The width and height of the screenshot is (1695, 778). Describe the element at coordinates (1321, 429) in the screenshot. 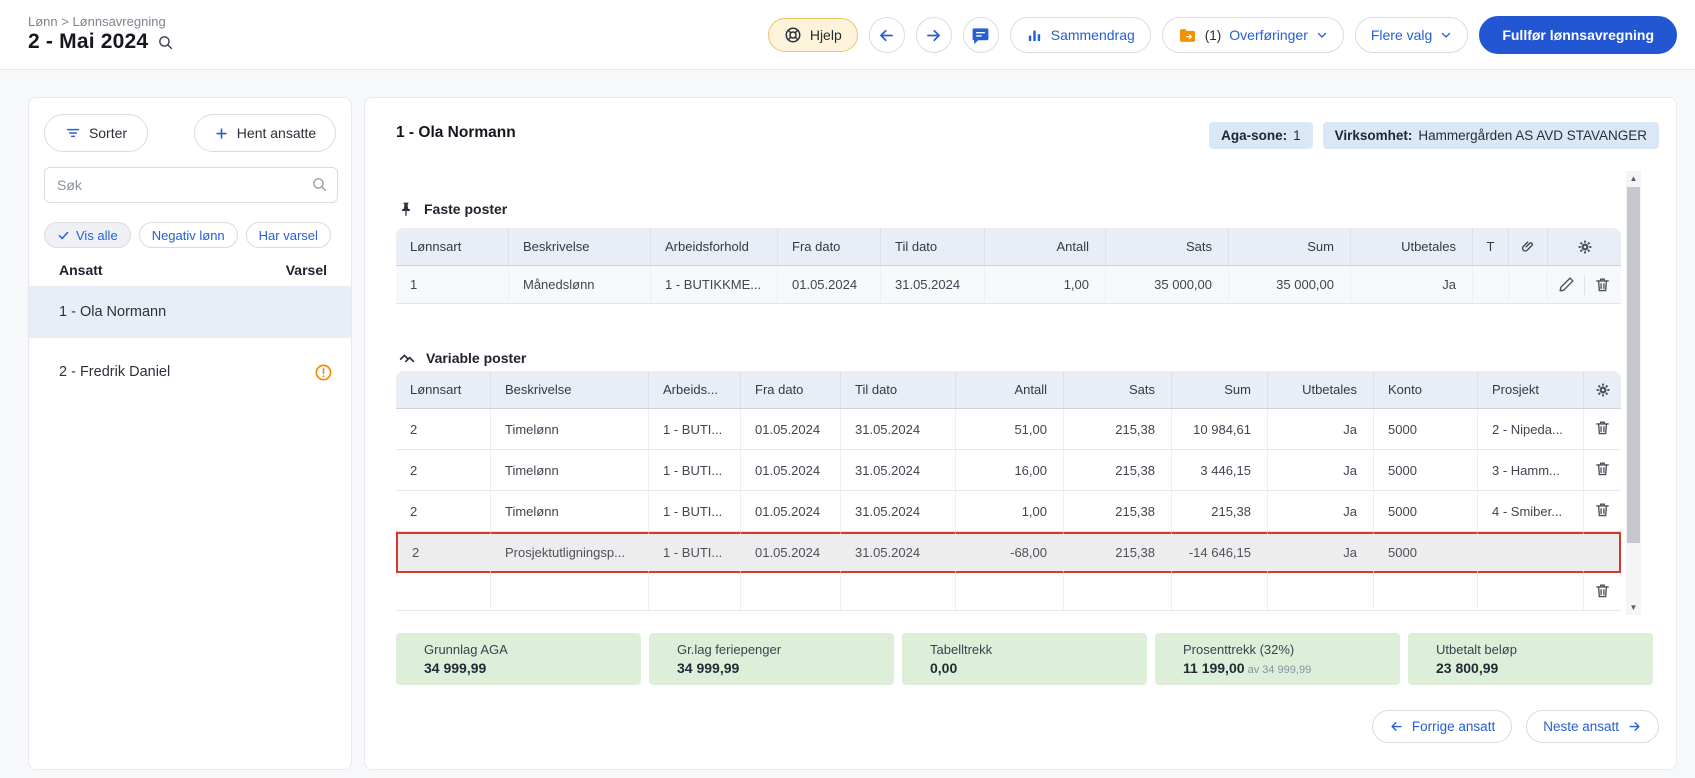

I see `cell: Ja` at that location.